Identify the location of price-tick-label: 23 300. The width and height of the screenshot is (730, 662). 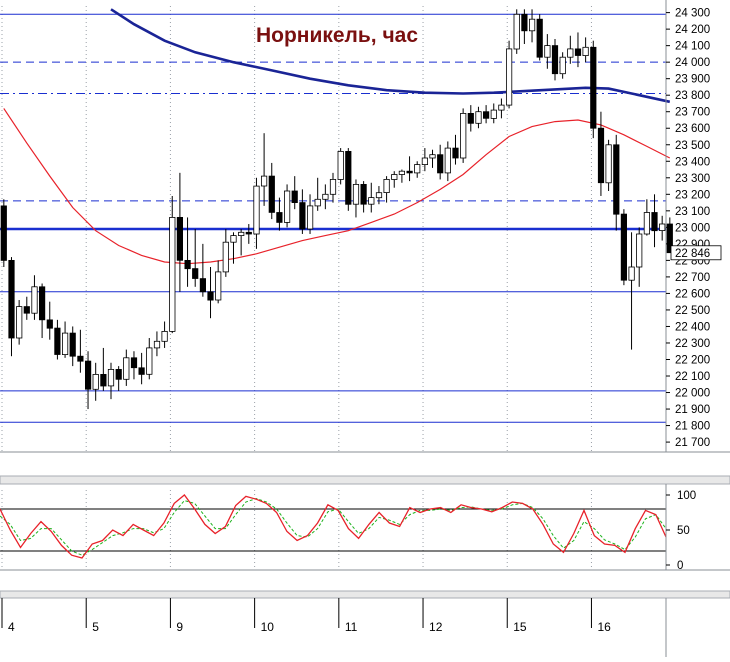
(692, 179).